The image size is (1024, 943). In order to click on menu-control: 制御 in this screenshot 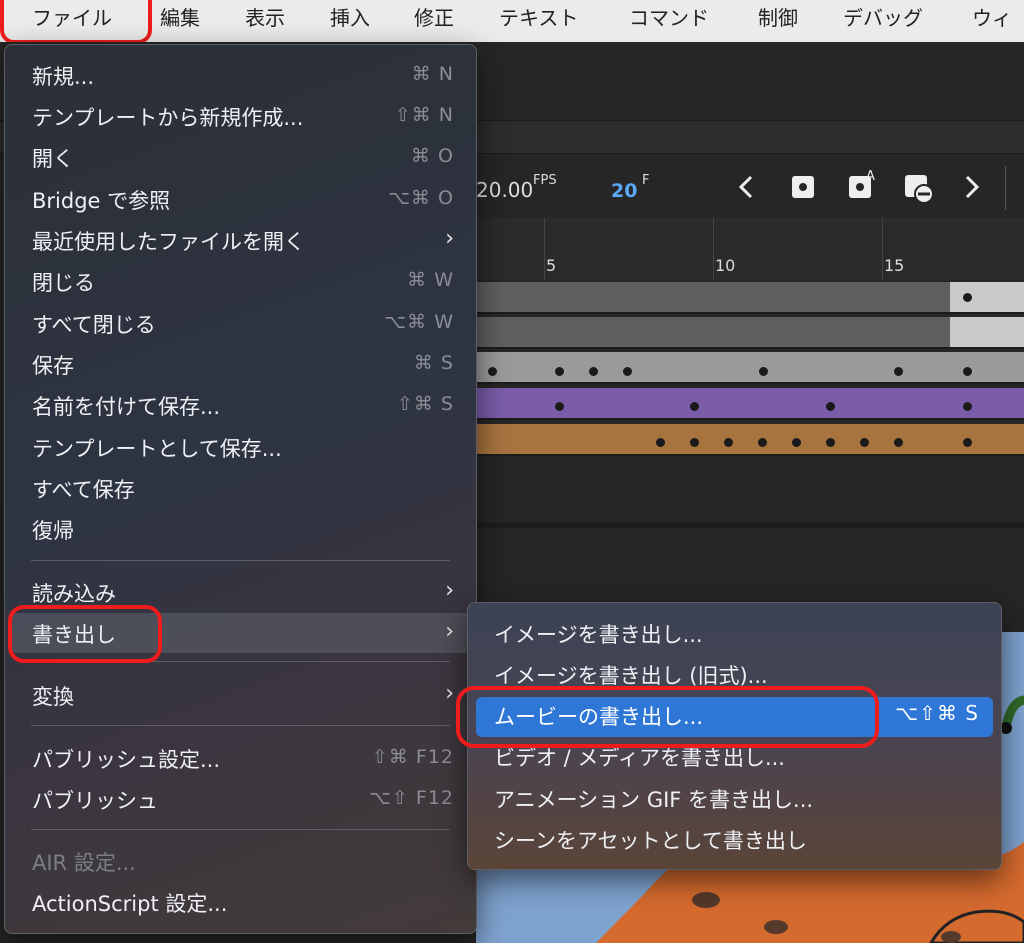, I will do `click(778, 19)`.